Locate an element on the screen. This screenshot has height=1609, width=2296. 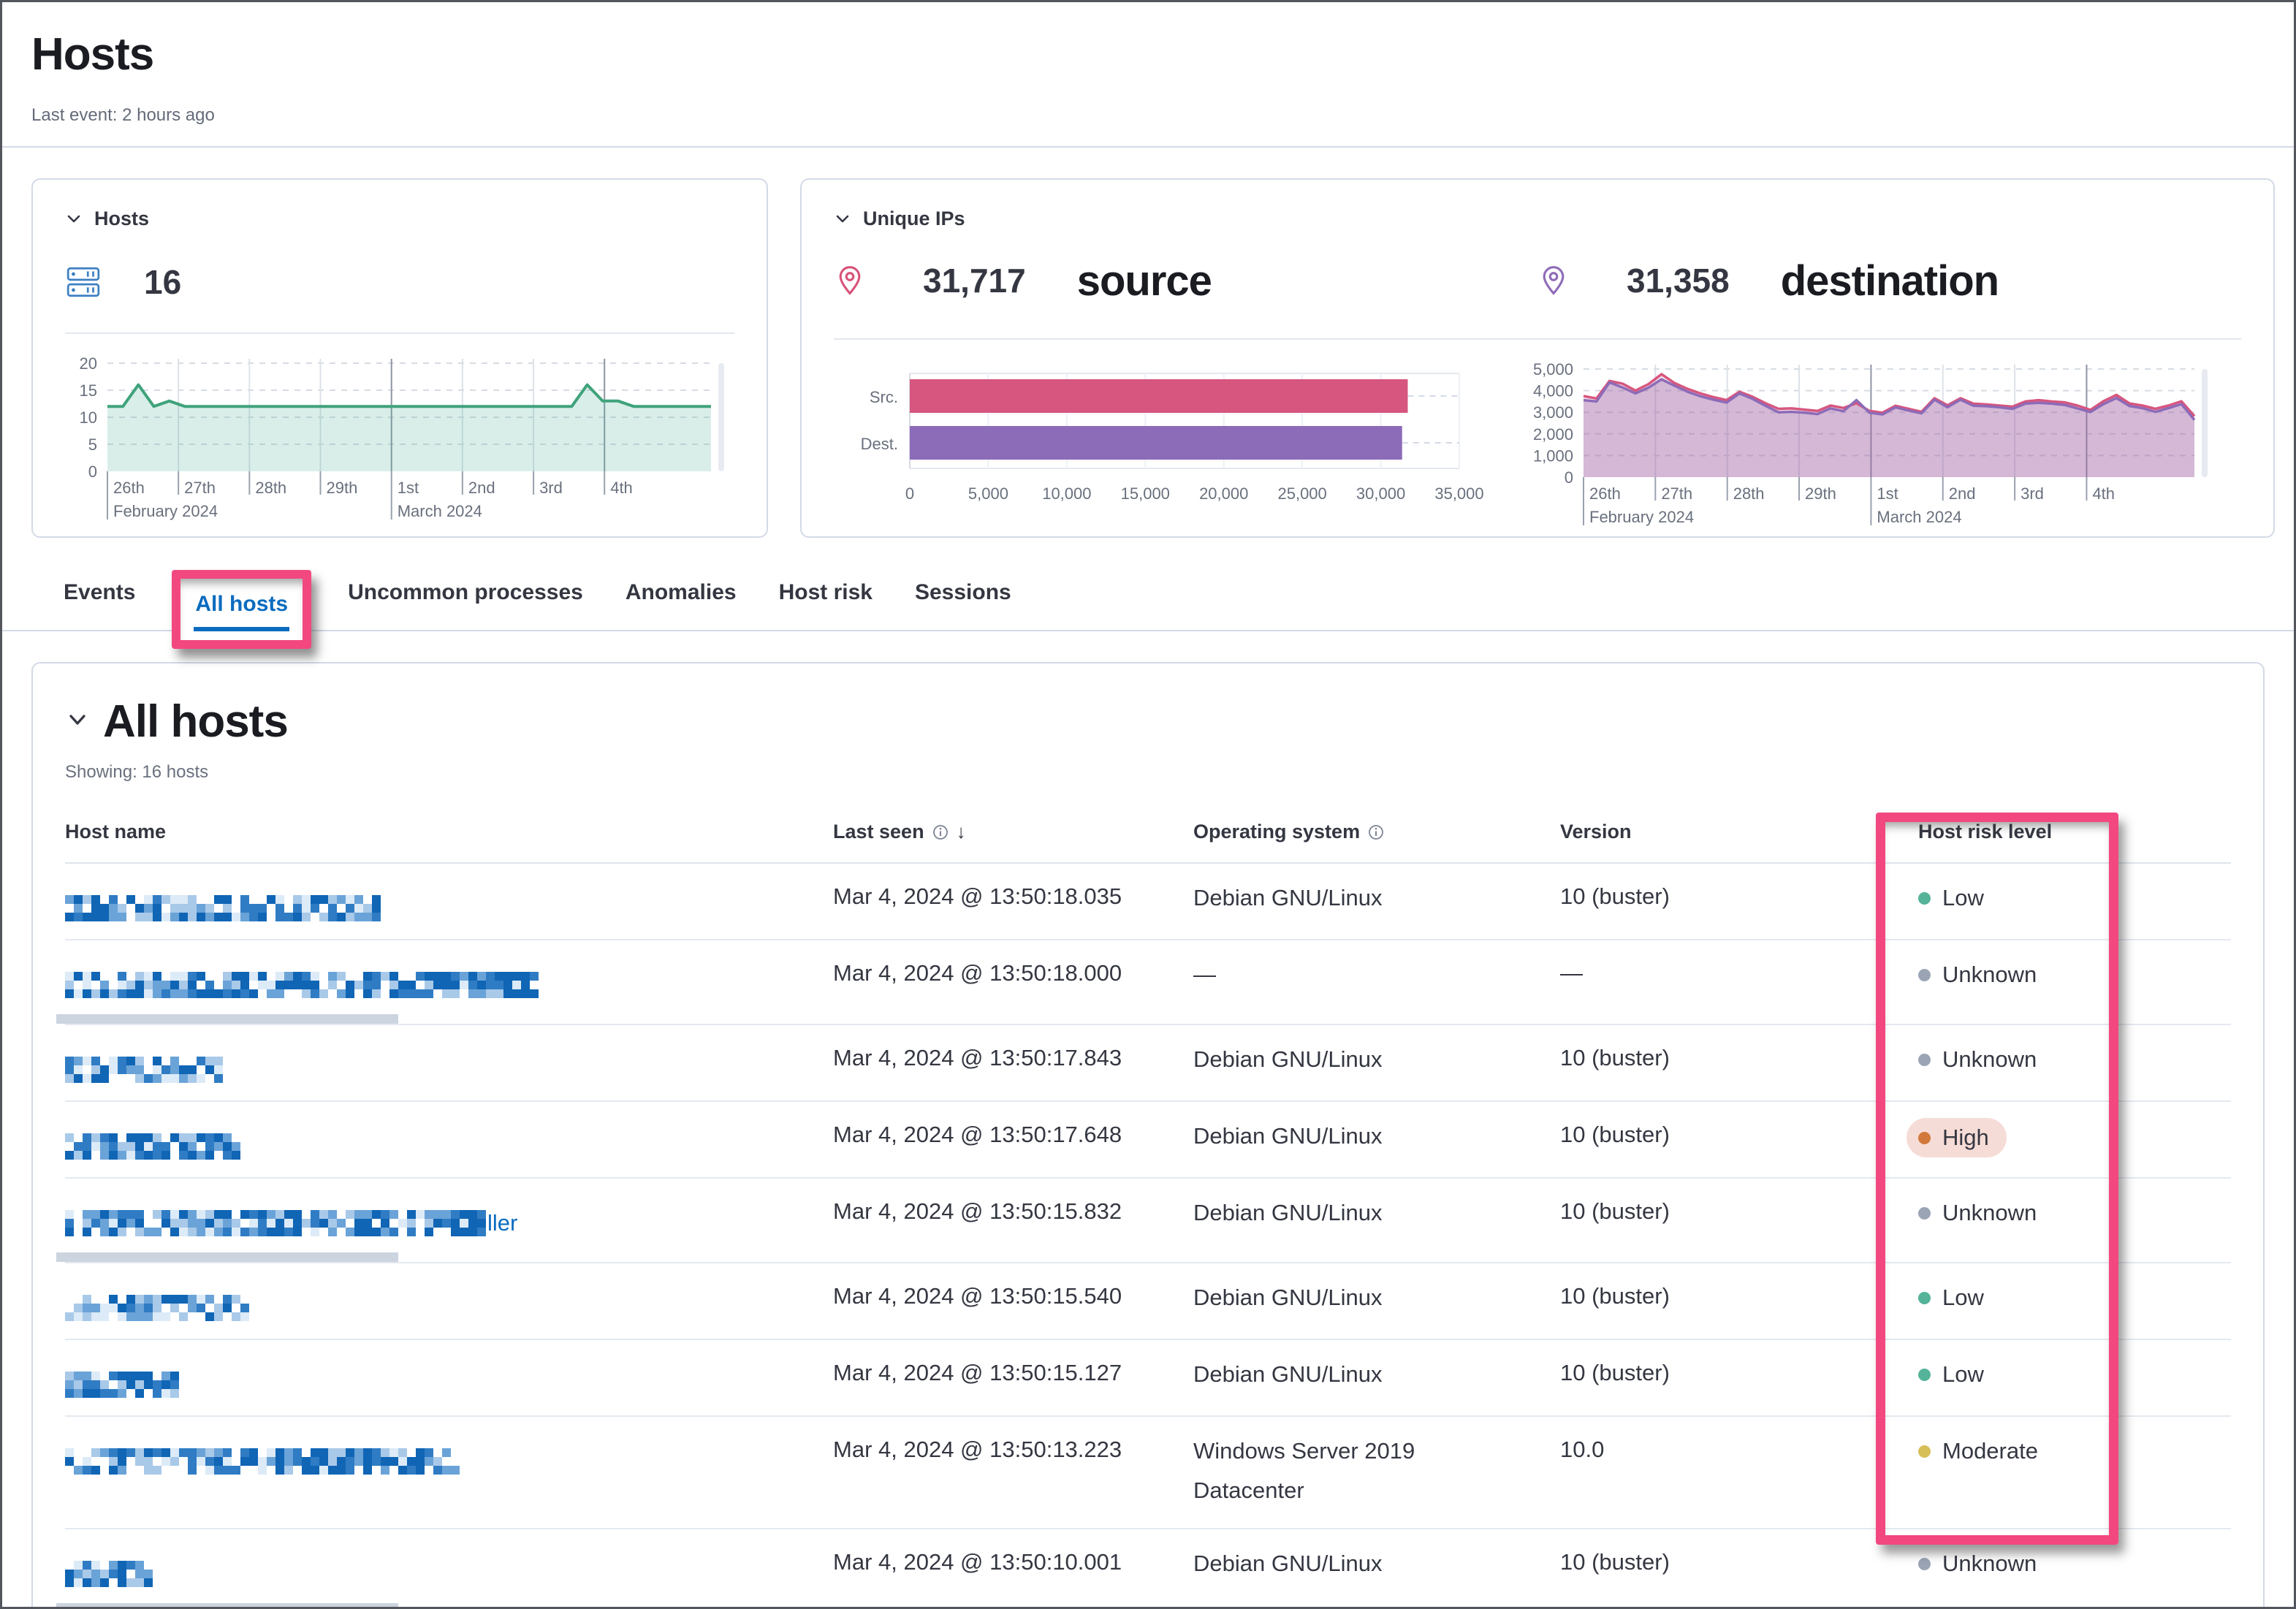
unique-ips-divider is located at coordinates (1537, 339).